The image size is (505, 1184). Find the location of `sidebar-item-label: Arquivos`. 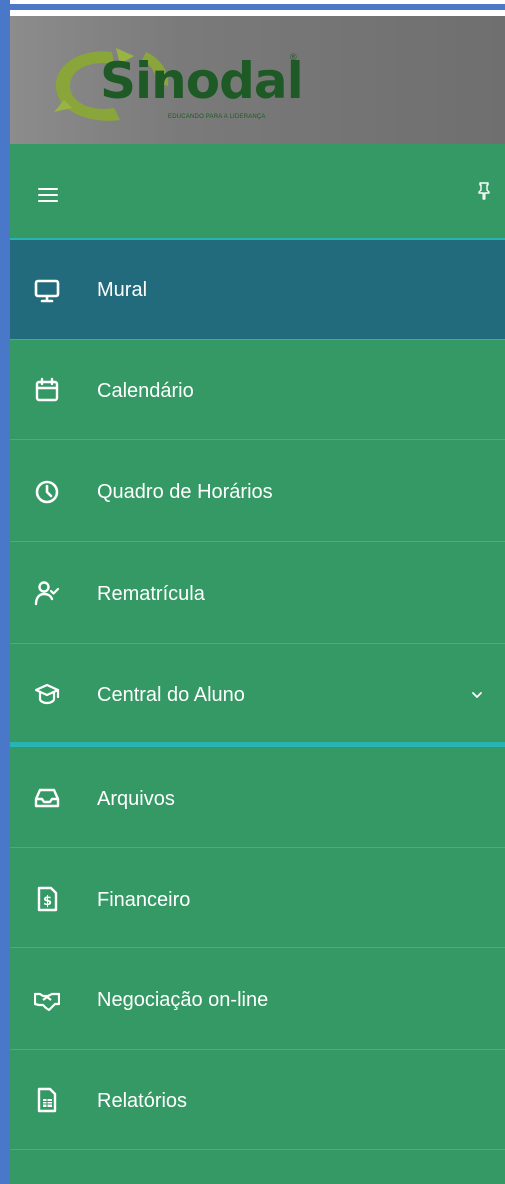

sidebar-item-label: Arquivos is located at coordinates (136, 799).